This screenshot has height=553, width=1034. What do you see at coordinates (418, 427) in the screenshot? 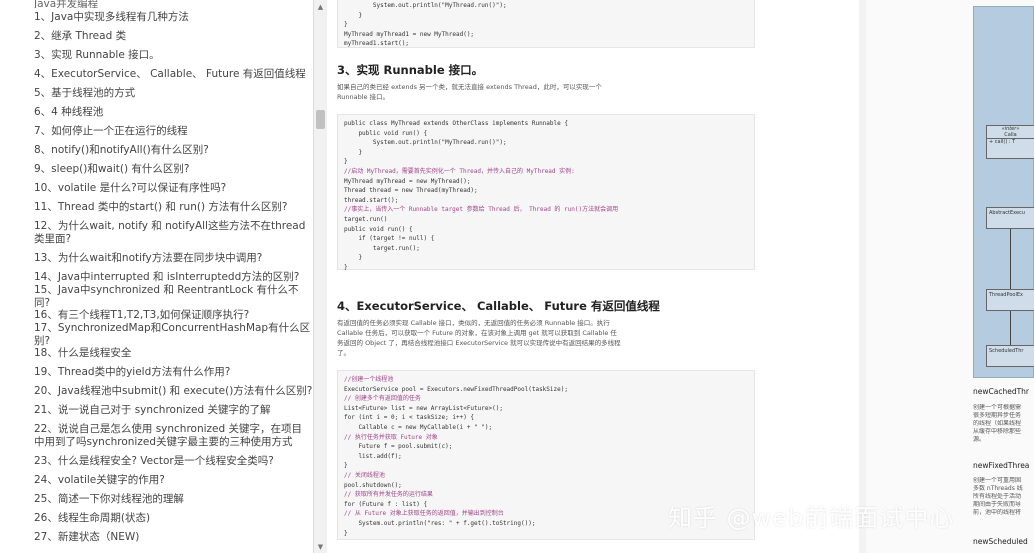
I see `code-line: Callable c = new MyCallable(i + " ");` at bounding box center [418, 427].